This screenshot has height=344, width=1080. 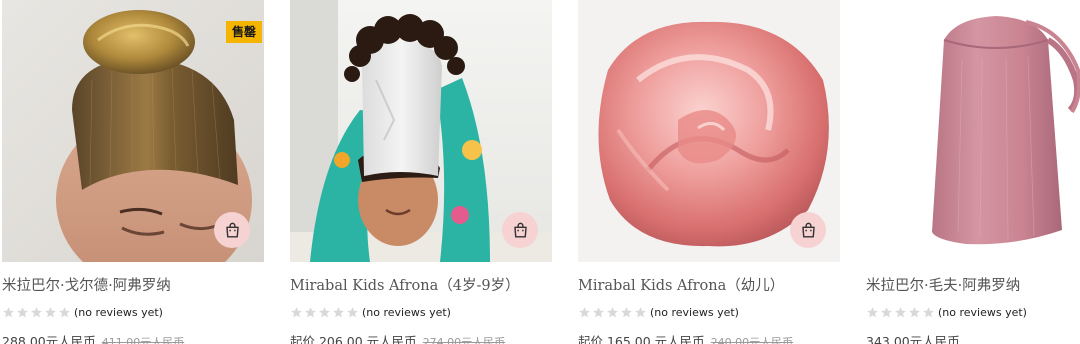 I want to click on product-title: 米拉巴尔·戈尔德·阿弗罗纳, so click(x=133, y=285).